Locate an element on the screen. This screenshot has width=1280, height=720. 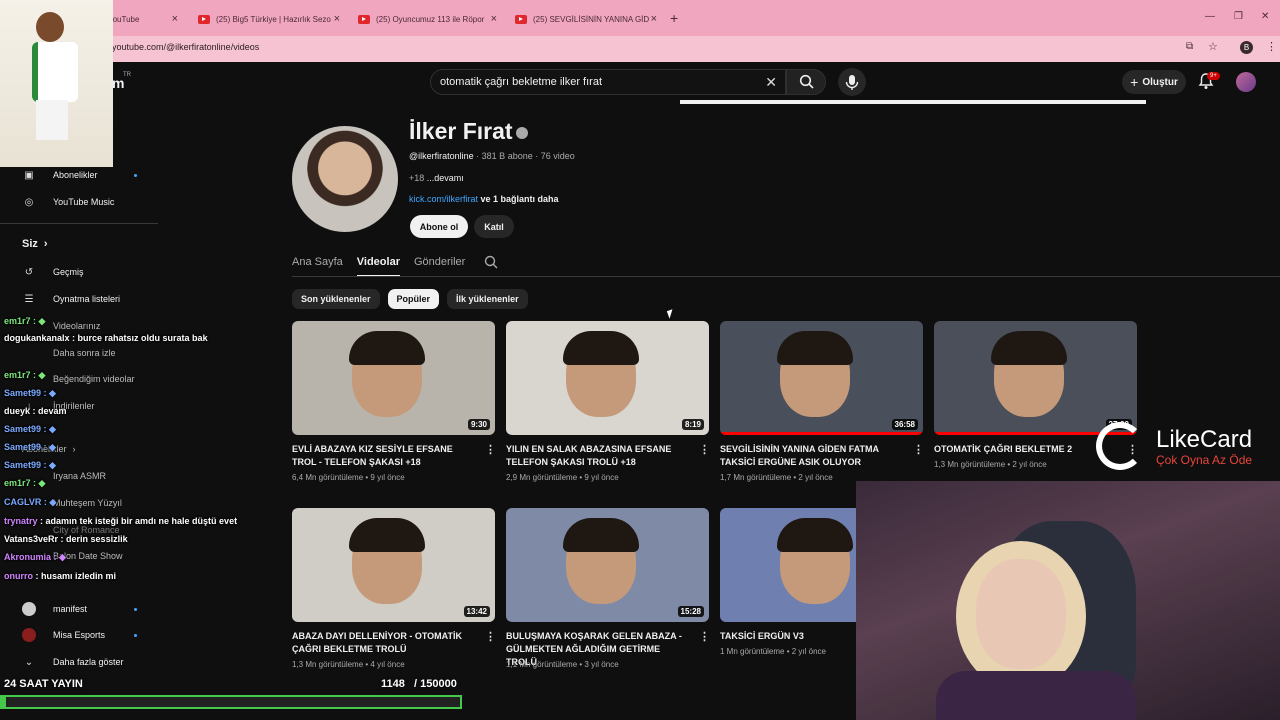
sidebar-show-more: ⌄ Daha fazla göster is located at coordinates (73, 662).